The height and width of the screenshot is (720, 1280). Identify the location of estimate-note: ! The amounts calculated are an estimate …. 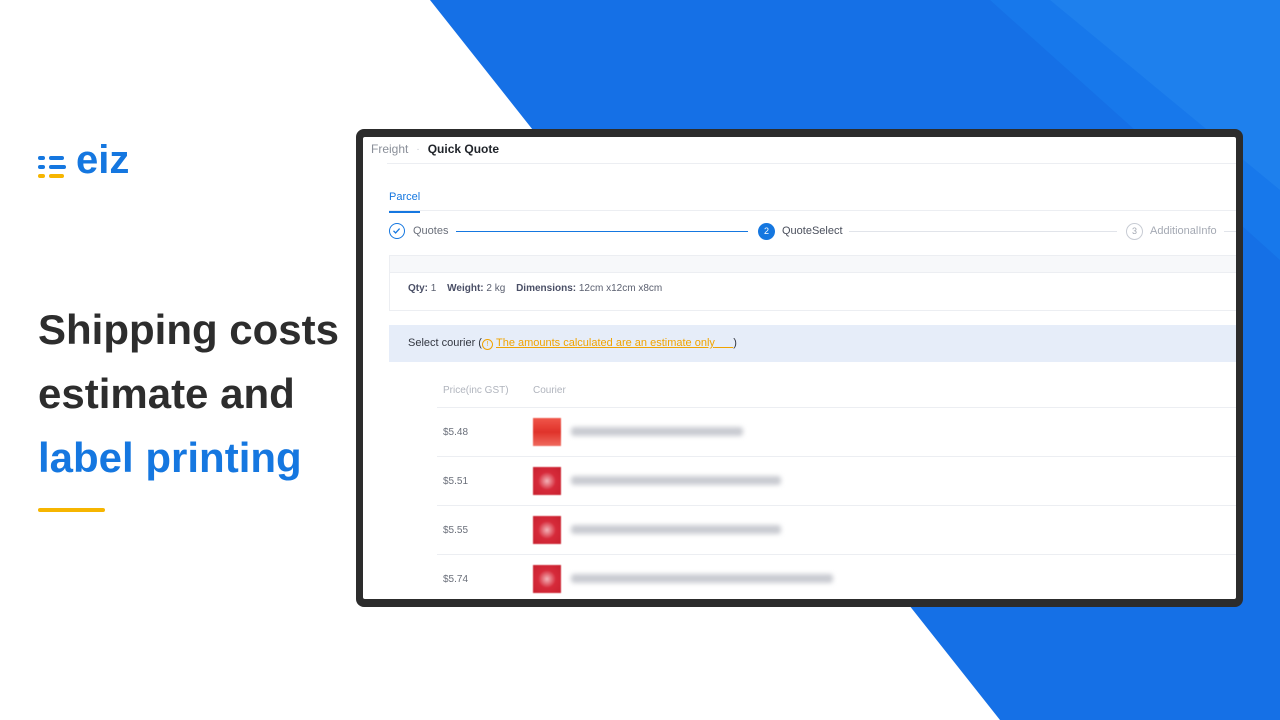
(607, 343).